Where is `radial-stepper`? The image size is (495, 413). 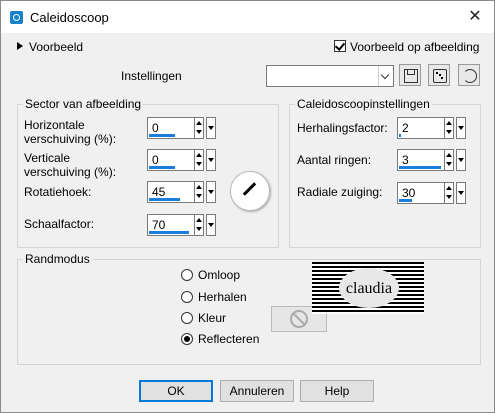
radial-stepper is located at coordinates (449, 193).